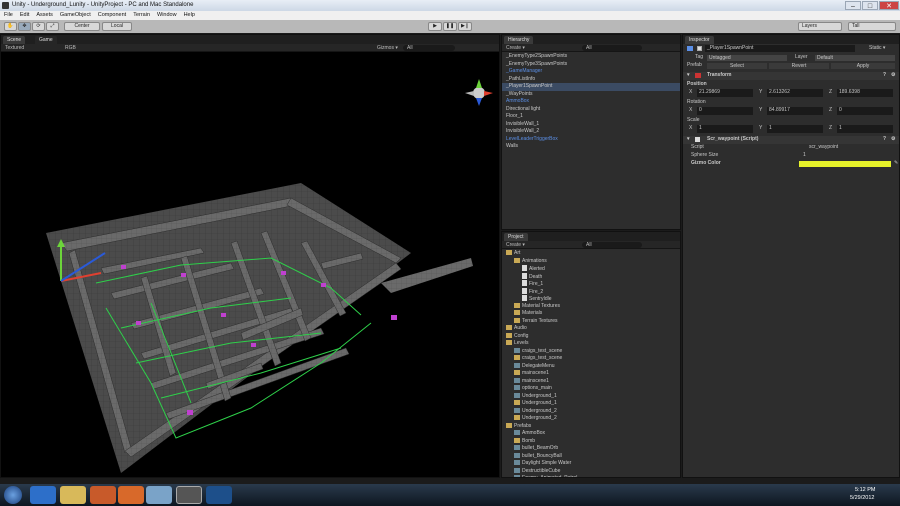 This screenshot has height=506, width=900. Describe the element at coordinates (853, 5) in the screenshot. I see `minimize-button: –` at that location.